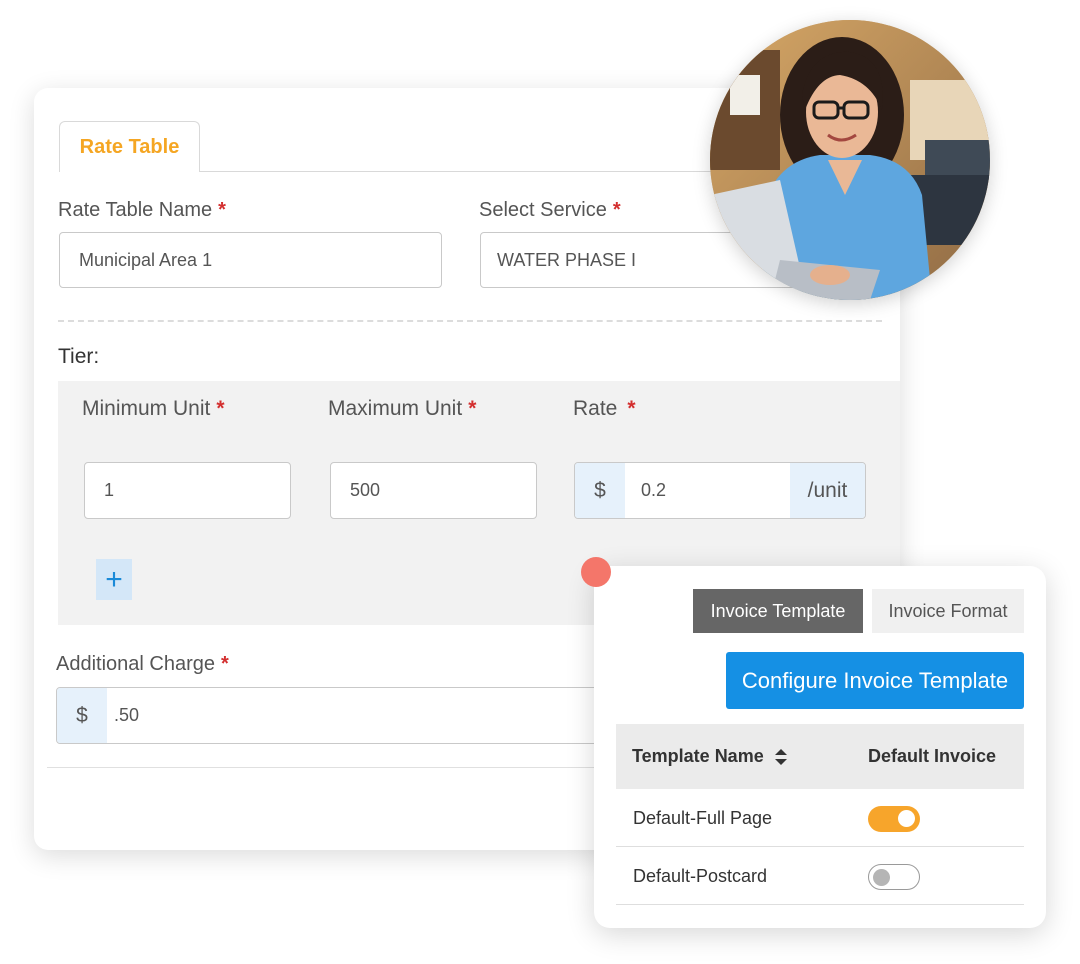  What do you see at coordinates (129, 146) in the screenshot?
I see `tab-rate-table: Rate Table` at bounding box center [129, 146].